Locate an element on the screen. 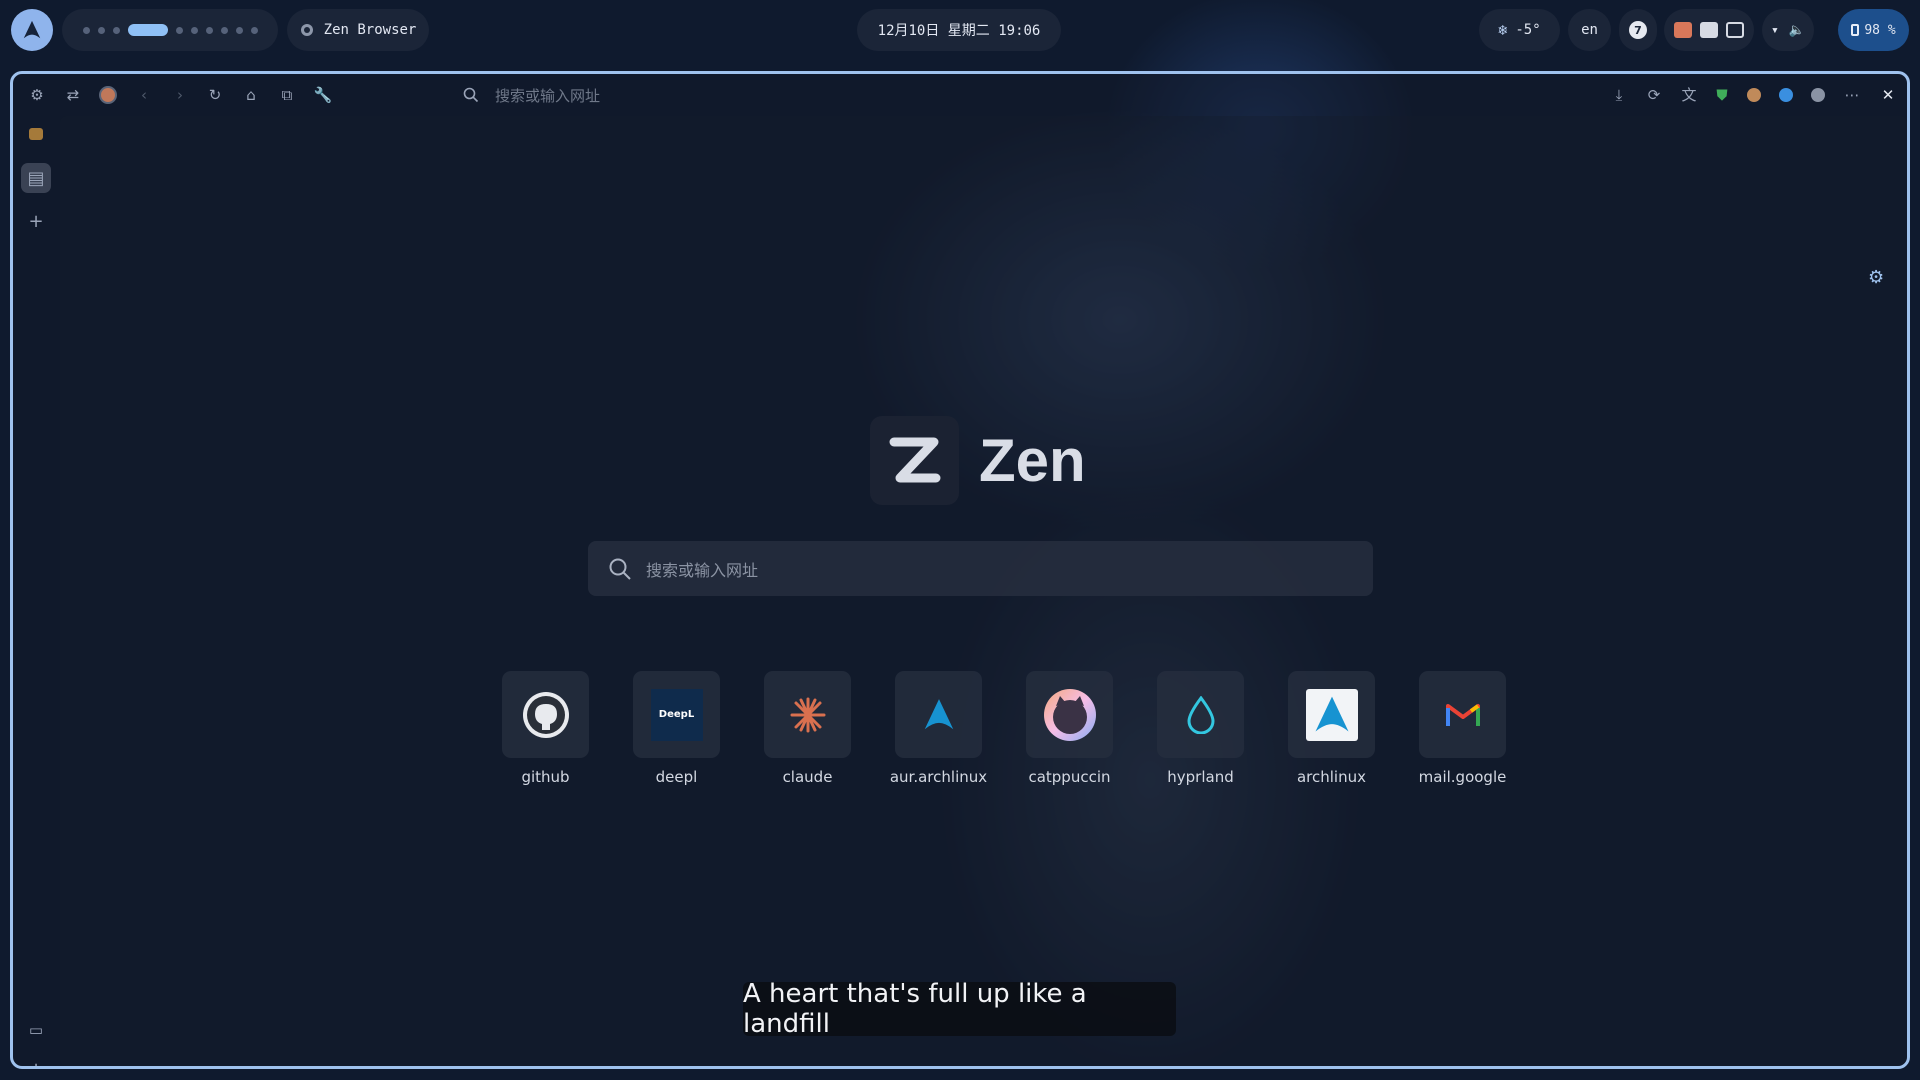 The width and height of the screenshot is (1920, 1080). arch-logo-icon is located at coordinates (32, 29).